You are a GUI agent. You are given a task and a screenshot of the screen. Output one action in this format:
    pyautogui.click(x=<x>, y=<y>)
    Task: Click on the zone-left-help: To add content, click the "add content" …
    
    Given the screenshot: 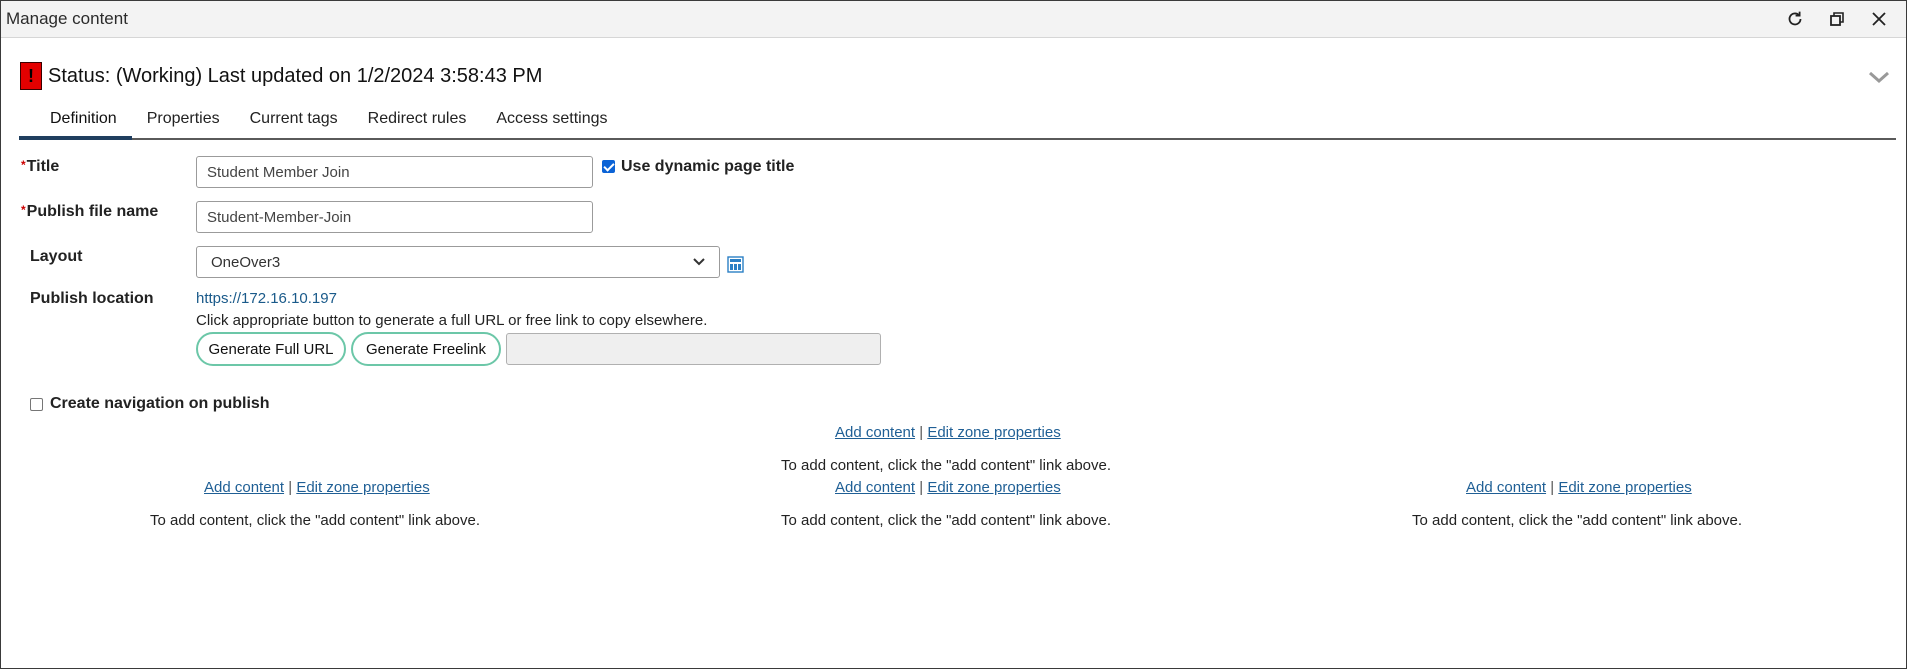 What is the action you would take?
    pyautogui.click(x=315, y=520)
    